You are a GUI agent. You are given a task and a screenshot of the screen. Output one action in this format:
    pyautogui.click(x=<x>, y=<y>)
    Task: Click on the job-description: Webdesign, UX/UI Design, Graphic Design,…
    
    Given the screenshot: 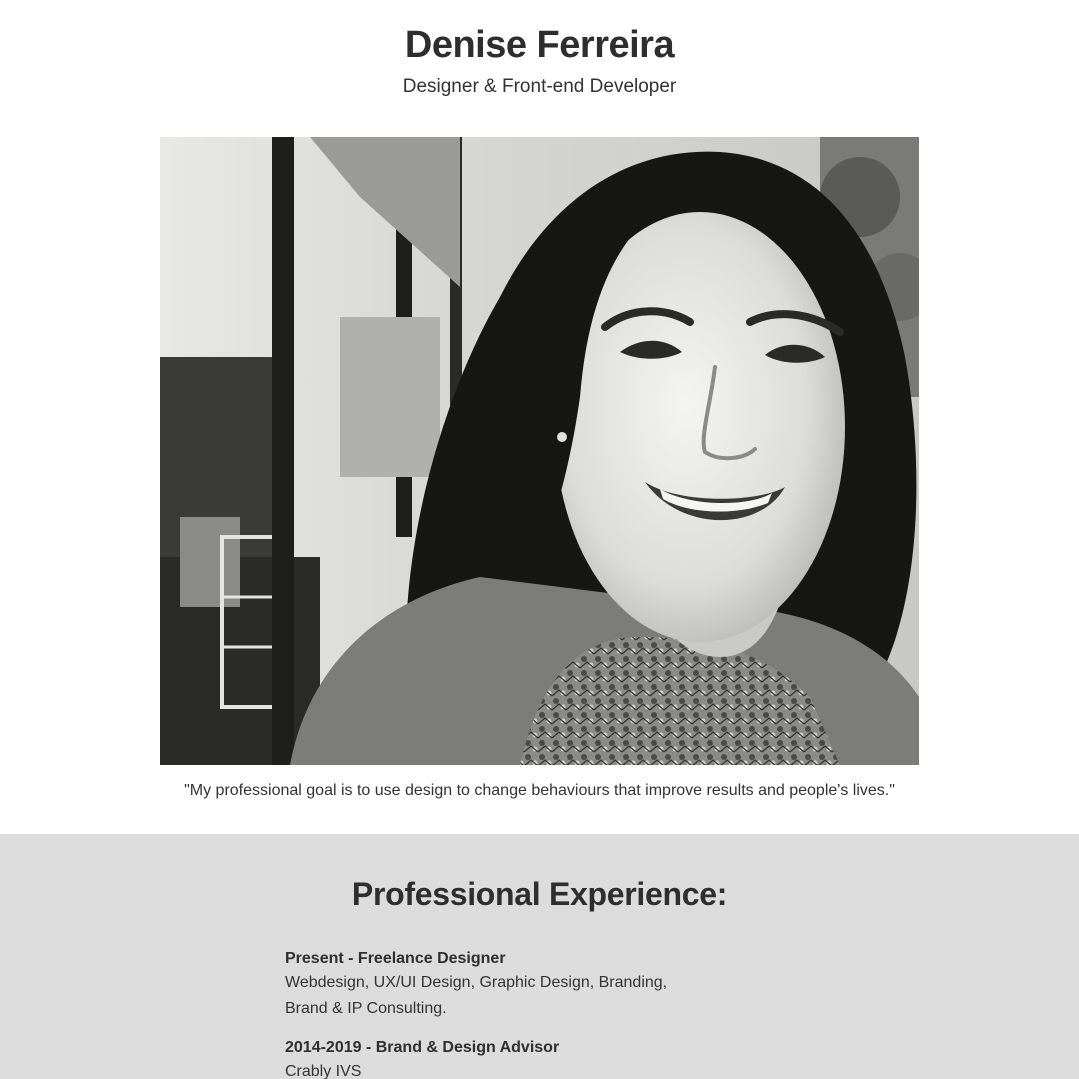 What is the action you would take?
    pyautogui.click(x=476, y=982)
    